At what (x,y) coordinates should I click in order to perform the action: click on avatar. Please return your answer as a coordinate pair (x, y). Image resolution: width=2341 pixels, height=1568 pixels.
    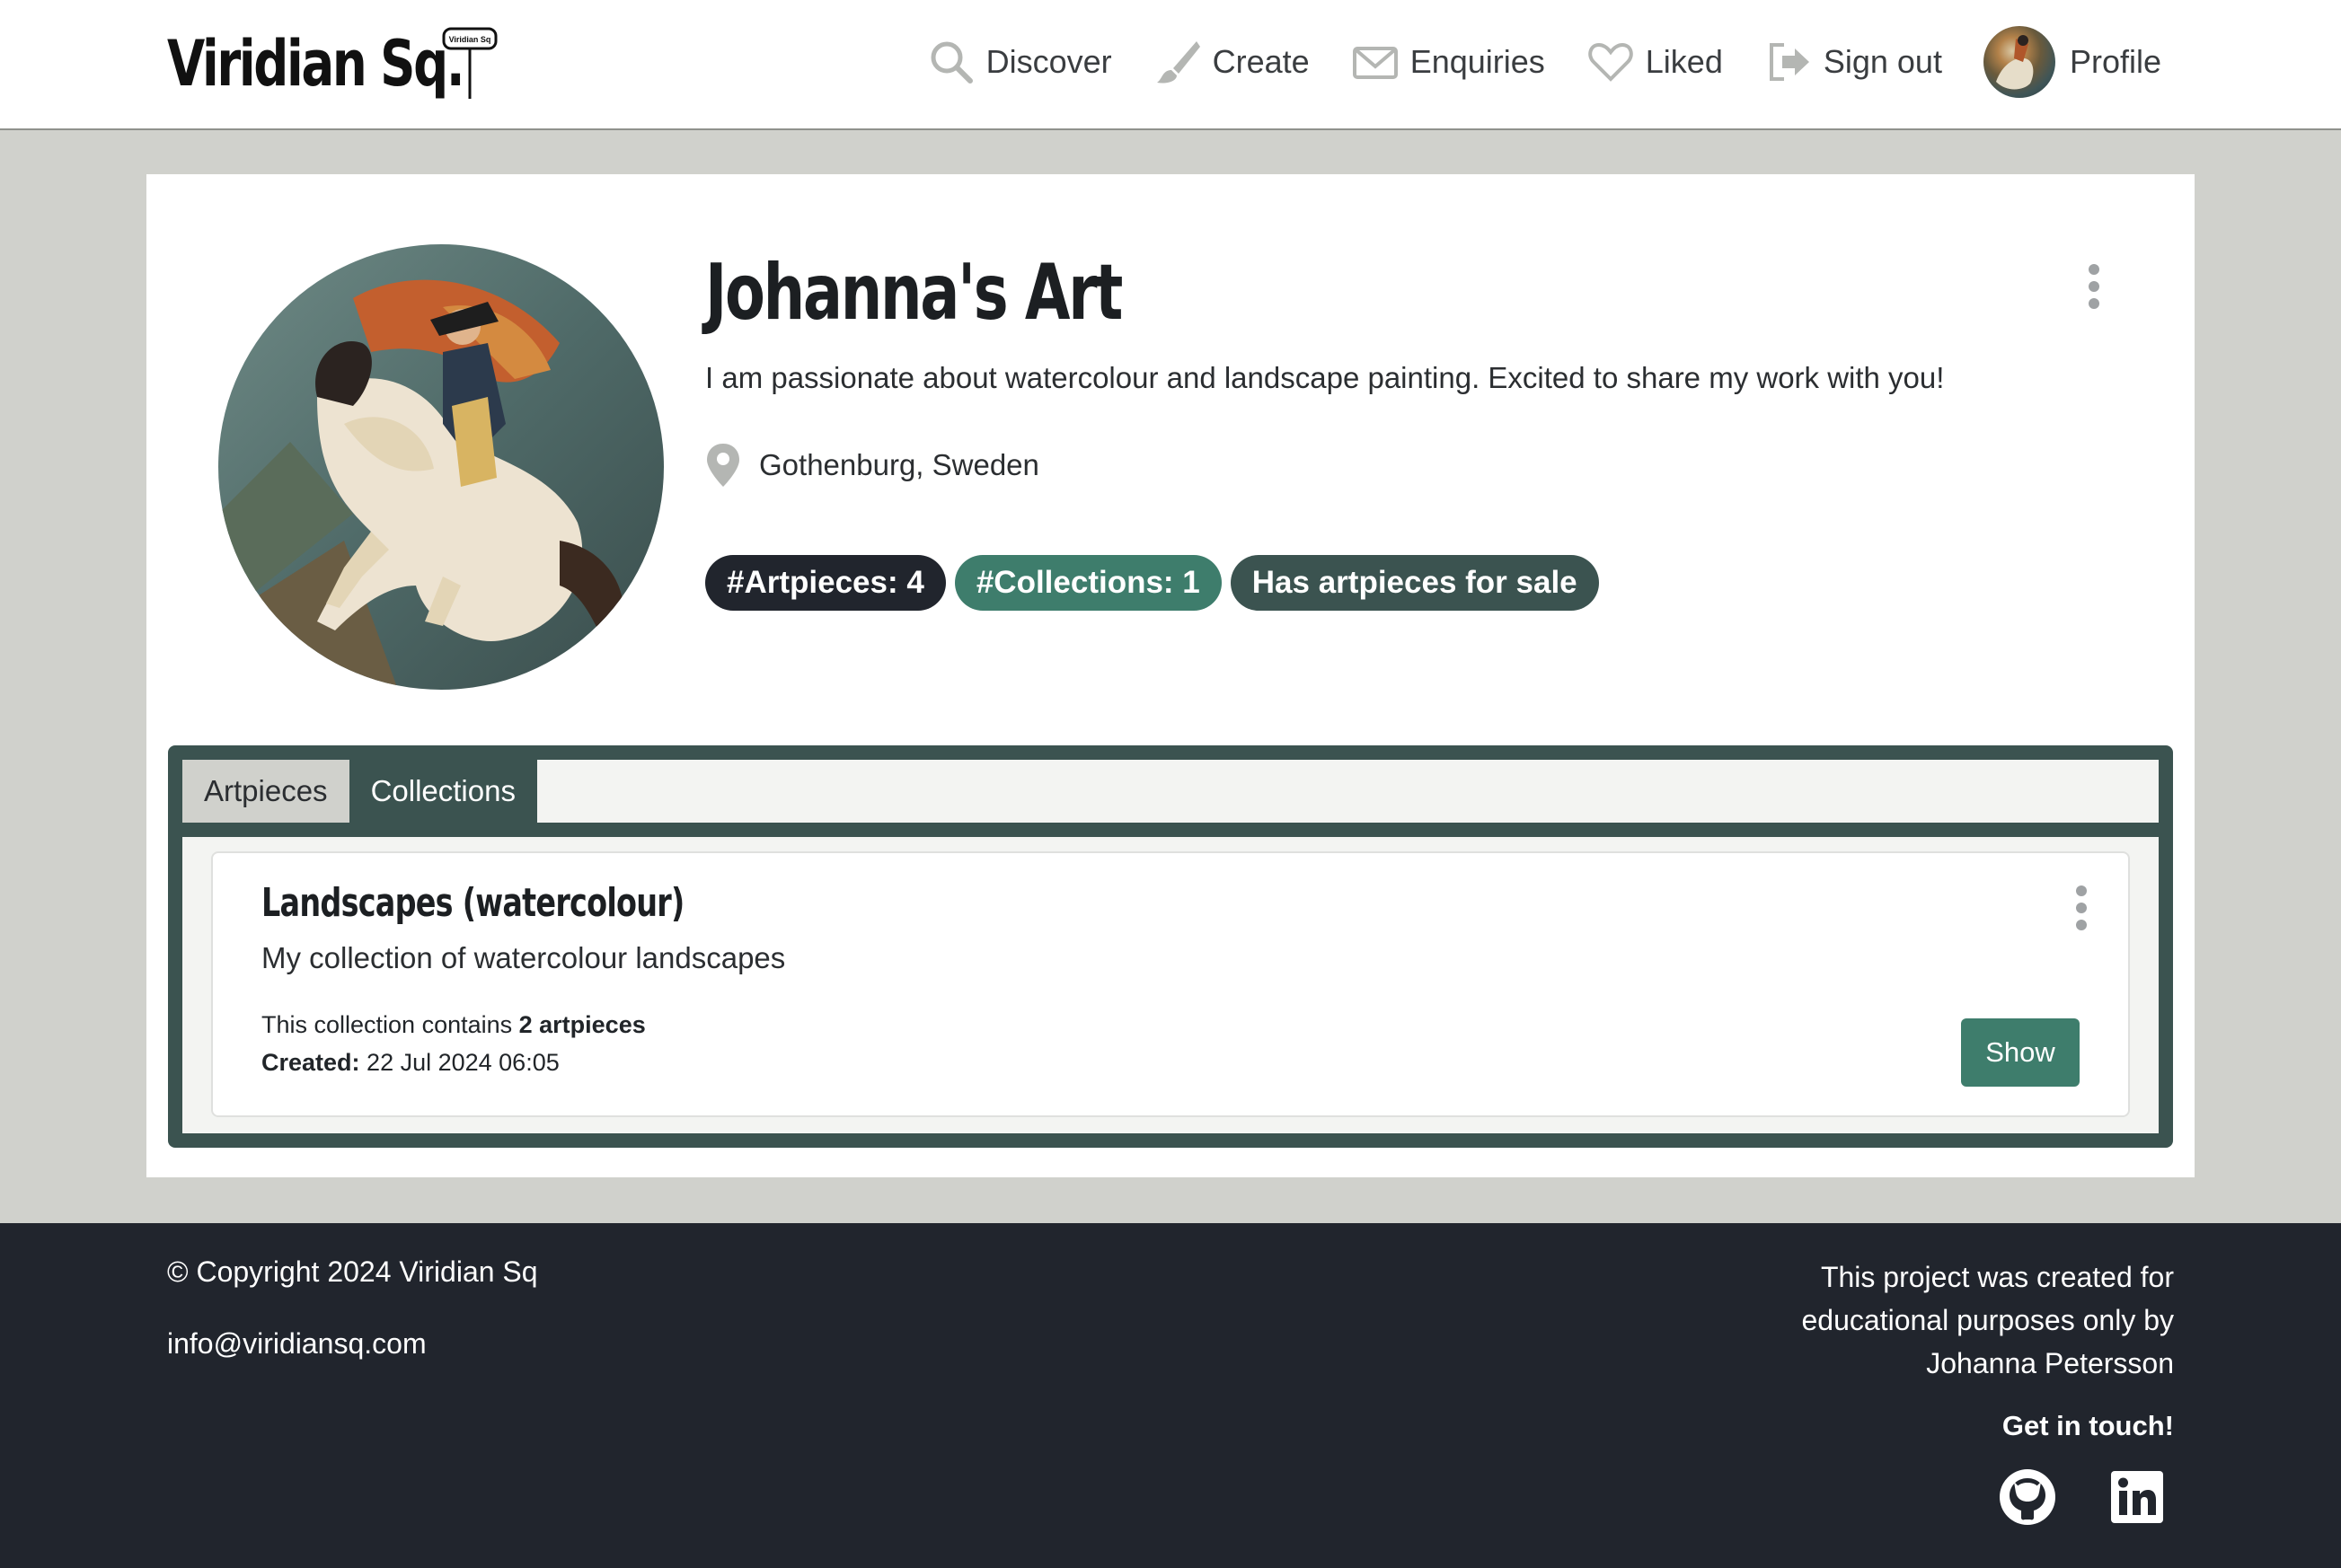
    Looking at the image, I should click on (2019, 62).